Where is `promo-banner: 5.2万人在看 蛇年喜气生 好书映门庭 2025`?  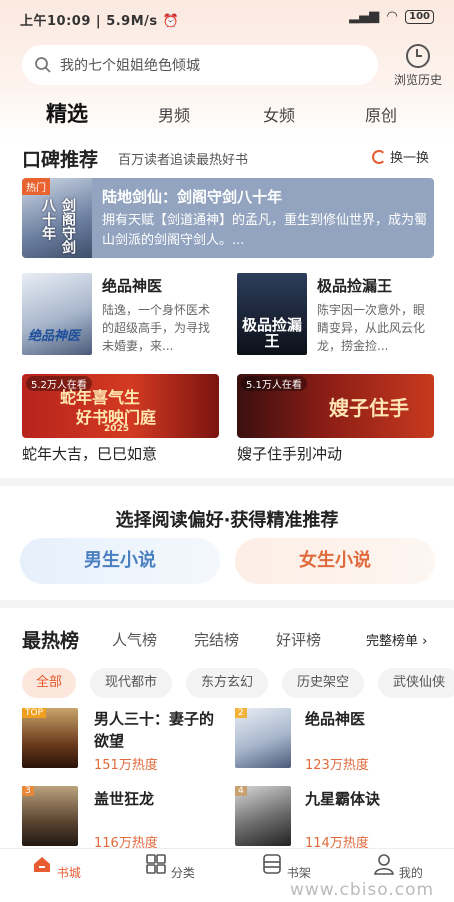 promo-banner: 5.2万人在看 蛇年喜气生 好书映门庭 2025 is located at coordinates (120, 406).